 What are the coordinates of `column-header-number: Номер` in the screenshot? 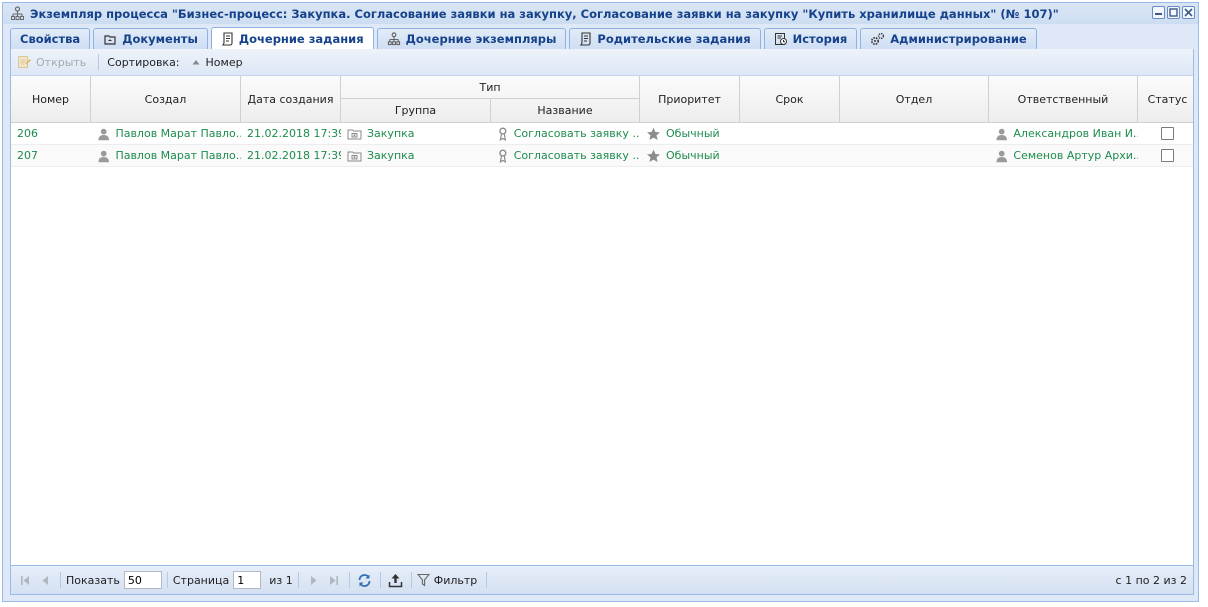 It's located at (51, 99).